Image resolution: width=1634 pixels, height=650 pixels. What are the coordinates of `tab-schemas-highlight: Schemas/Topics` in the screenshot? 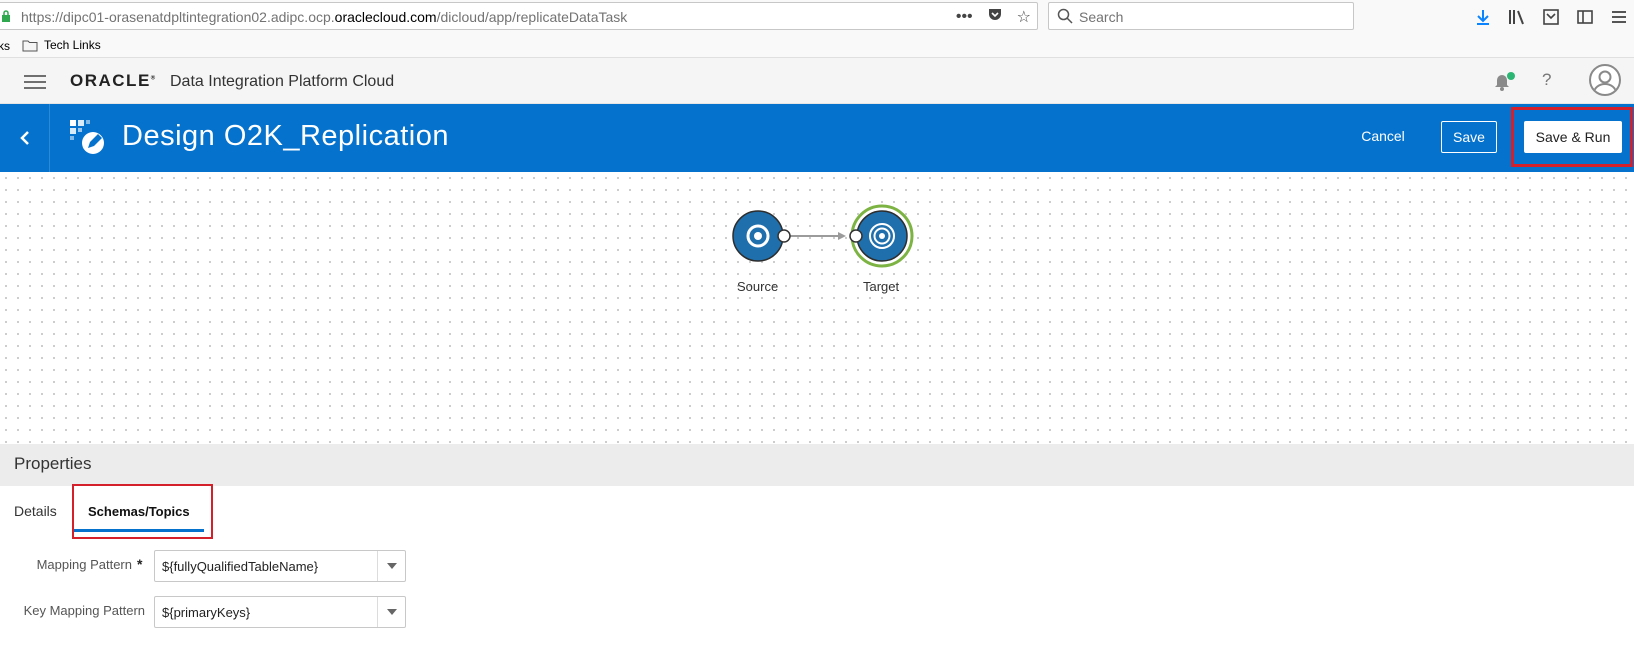 It's located at (142, 511).